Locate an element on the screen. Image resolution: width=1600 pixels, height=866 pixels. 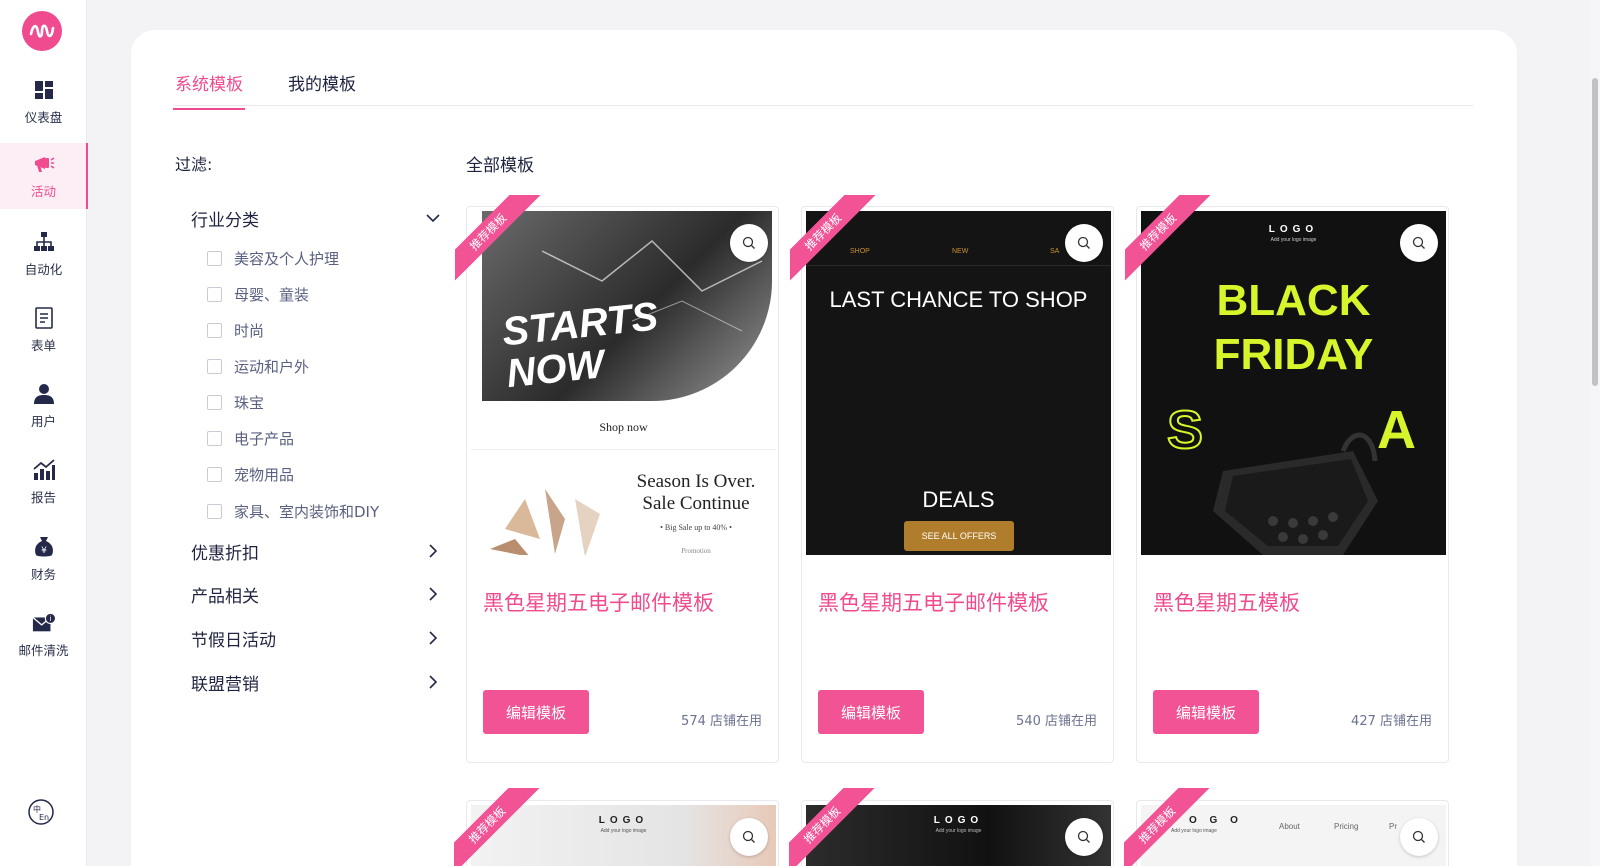
preview-nav-new: NEW is located at coordinates (960, 251).